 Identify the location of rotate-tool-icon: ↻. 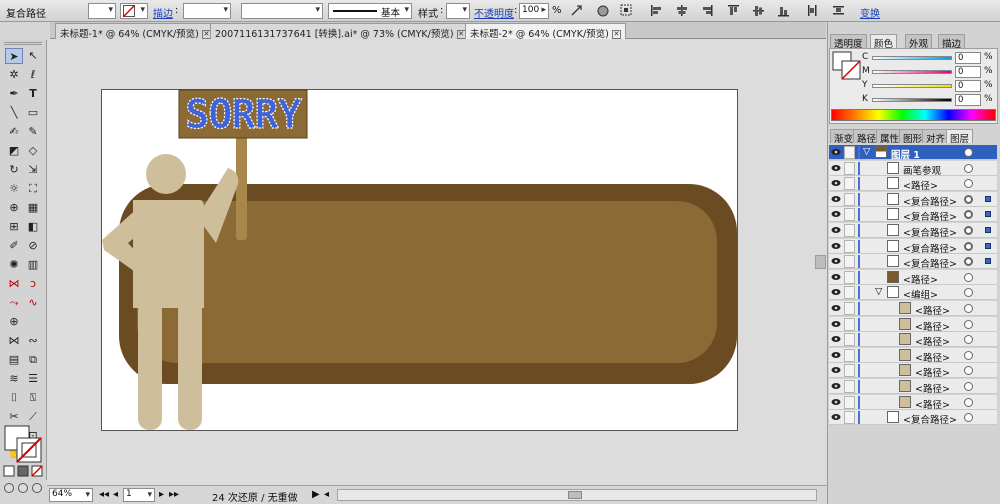
(14, 170).